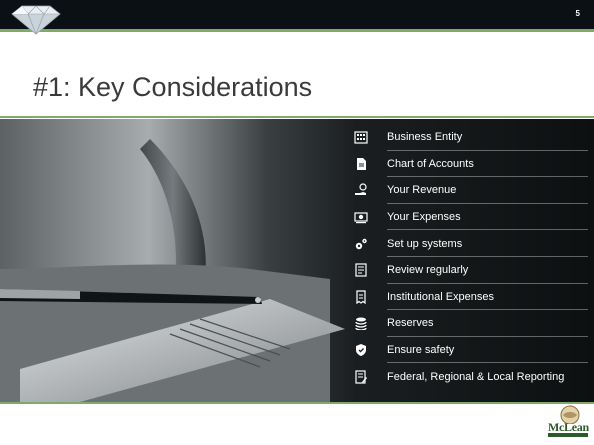  What do you see at coordinates (173, 87) in the screenshot?
I see `slide-title: #1: Key Considerations` at bounding box center [173, 87].